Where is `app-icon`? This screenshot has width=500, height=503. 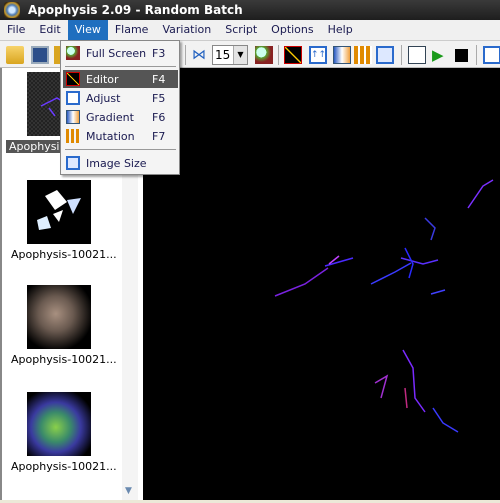
app-icon is located at coordinates (12, 10).